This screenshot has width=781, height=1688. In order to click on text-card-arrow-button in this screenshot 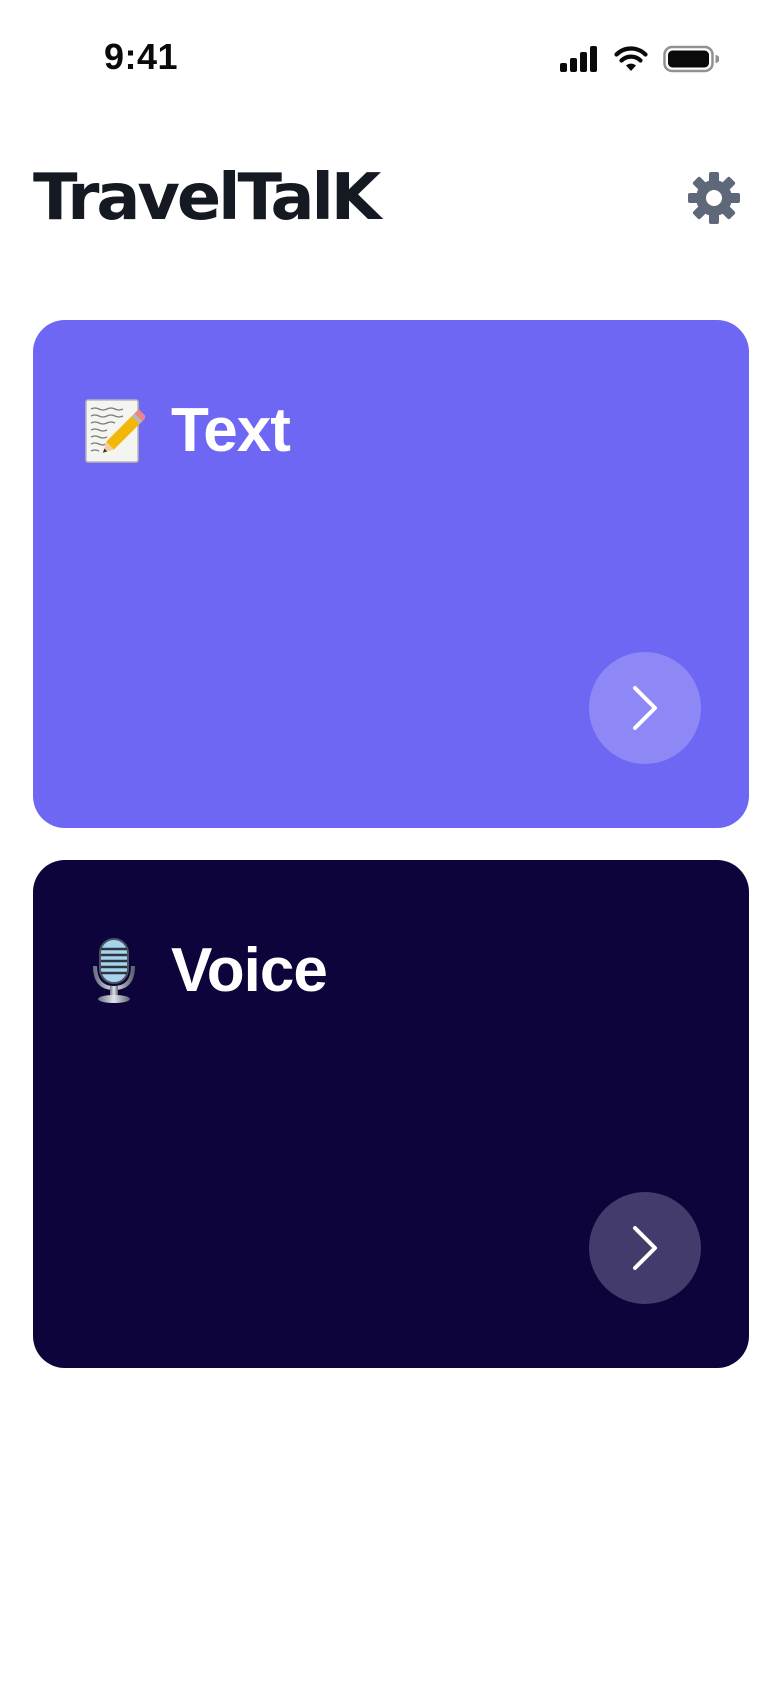, I will do `click(645, 708)`.